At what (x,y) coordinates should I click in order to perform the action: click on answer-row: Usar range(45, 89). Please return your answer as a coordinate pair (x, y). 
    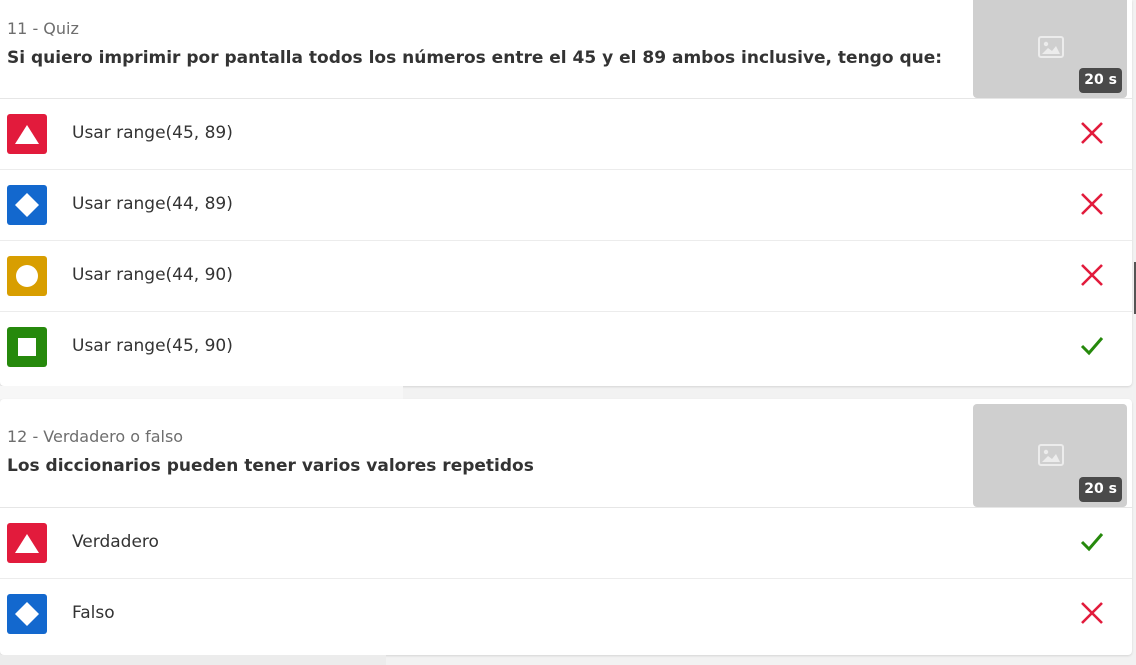
    Looking at the image, I should click on (566, 134).